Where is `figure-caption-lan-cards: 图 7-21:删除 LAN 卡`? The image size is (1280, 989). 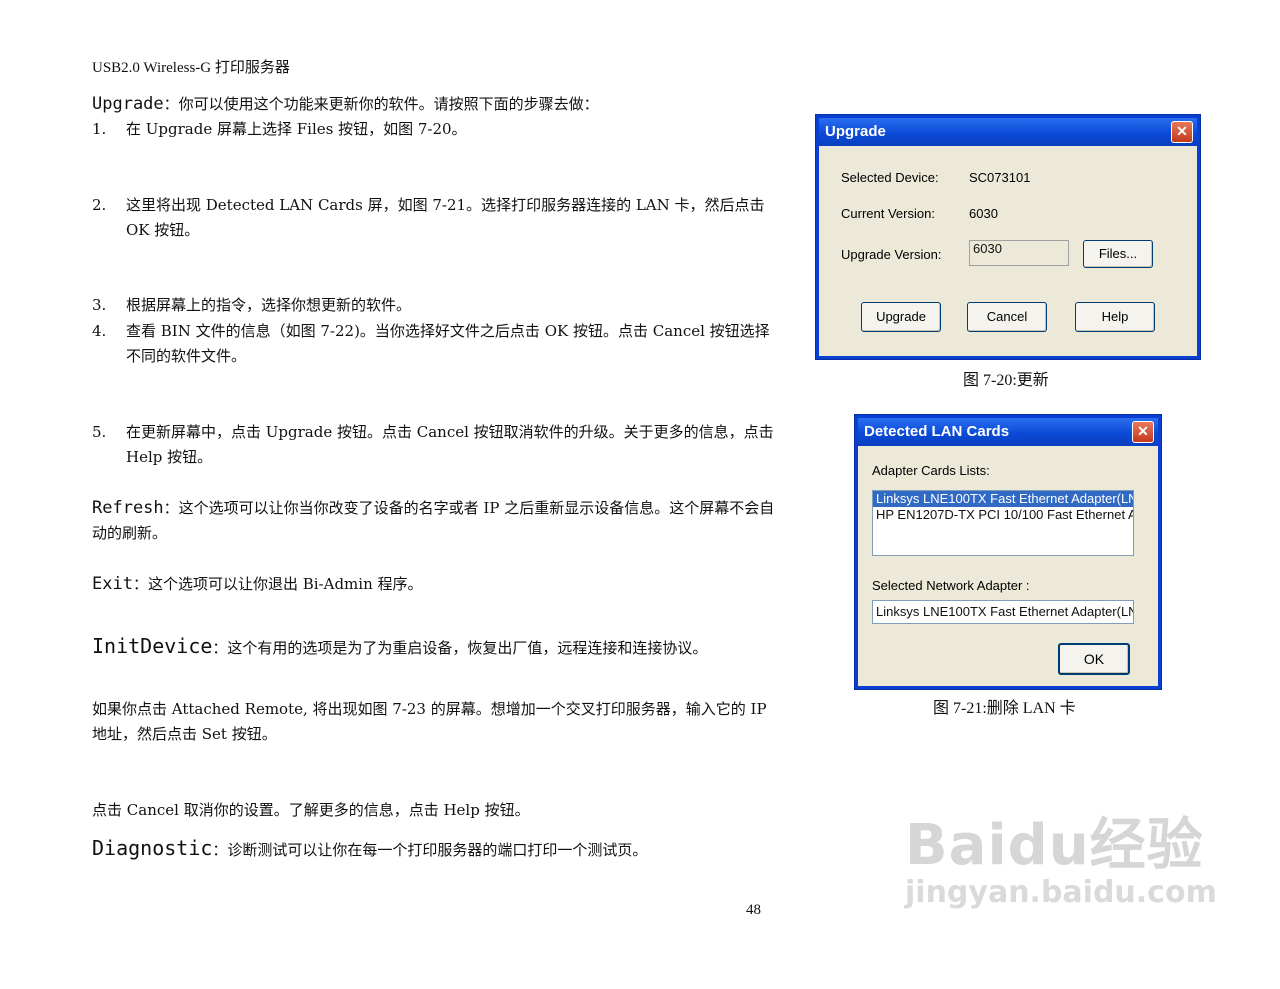
figure-caption-lan-cards: 图 7-21:删除 LAN 卡 is located at coordinates (1004, 708).